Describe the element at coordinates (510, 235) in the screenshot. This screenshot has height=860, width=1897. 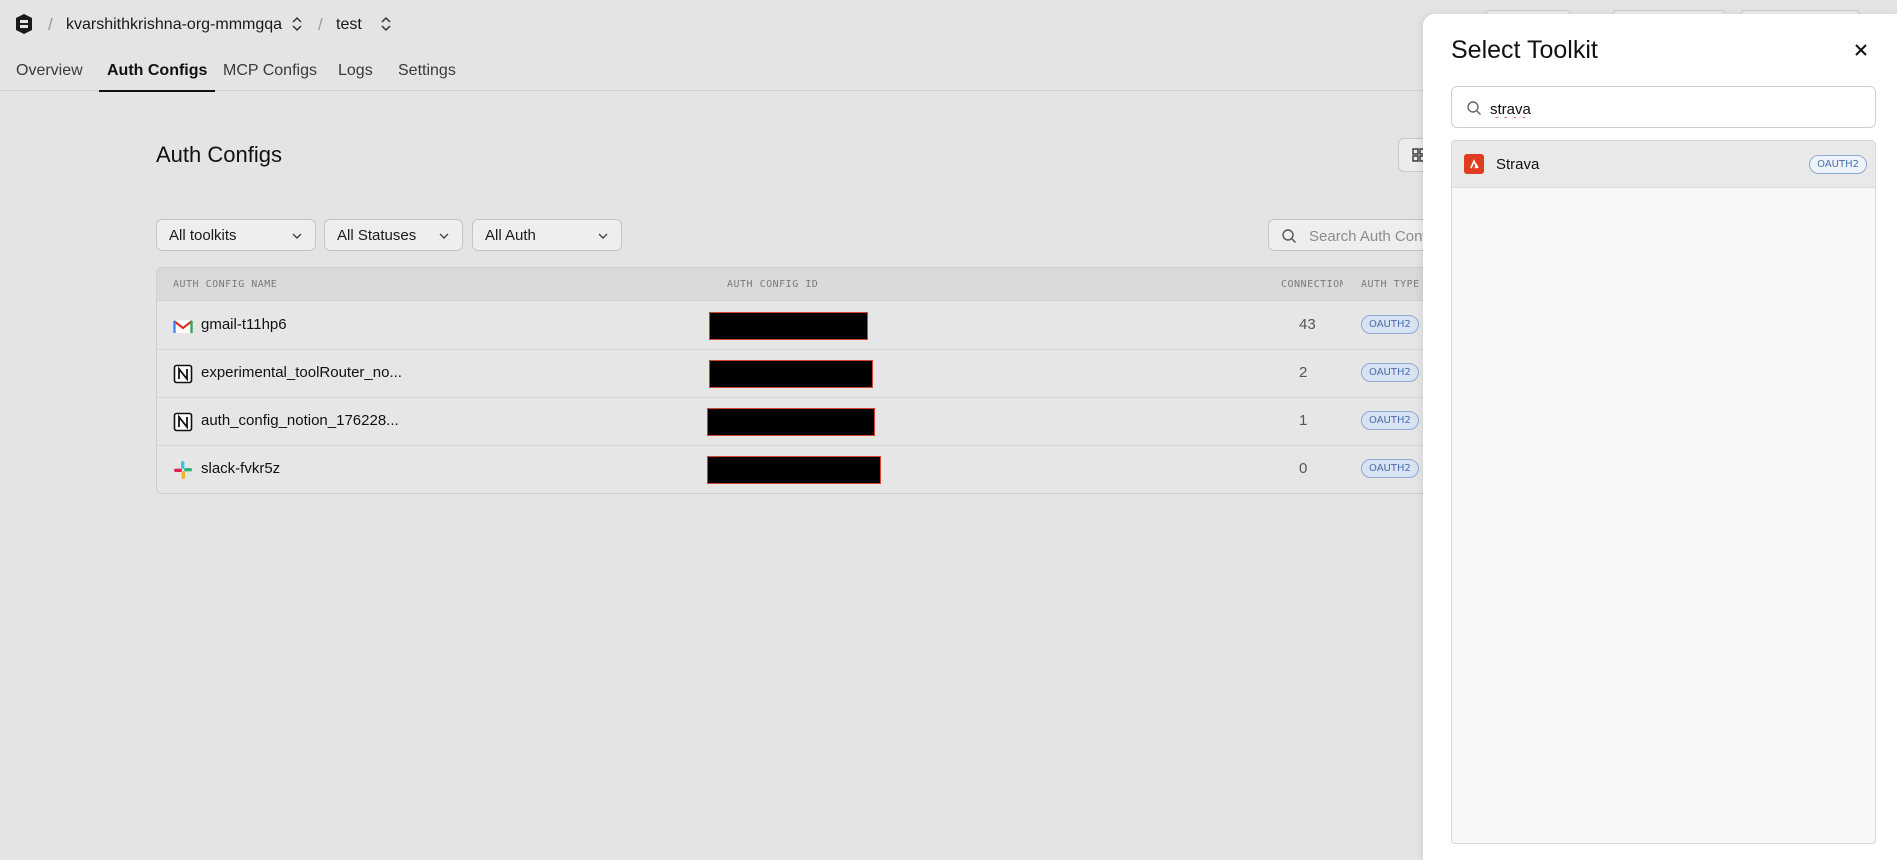
I see `auth-filter-label: All Auth` at that location.